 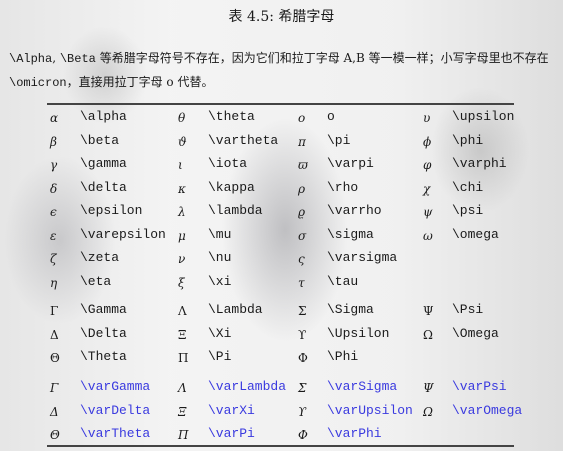 I want to click on latex-command: \varrho, so click(x=354, y=210).